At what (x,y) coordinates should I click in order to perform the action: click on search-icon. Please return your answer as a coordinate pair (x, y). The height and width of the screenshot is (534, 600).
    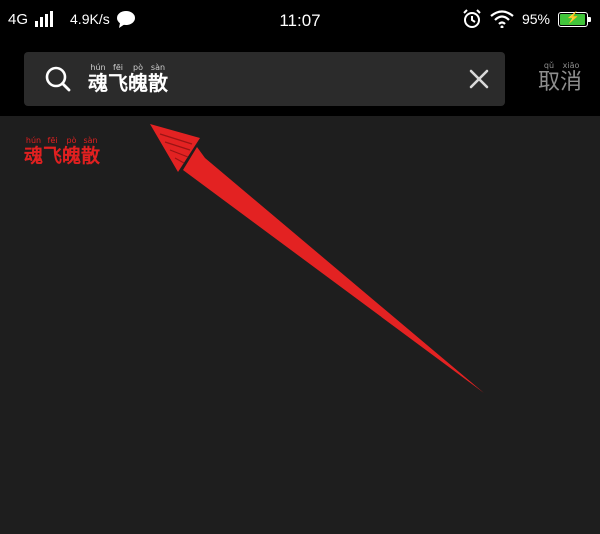
    Looking at the image, I should click on (58, 79).